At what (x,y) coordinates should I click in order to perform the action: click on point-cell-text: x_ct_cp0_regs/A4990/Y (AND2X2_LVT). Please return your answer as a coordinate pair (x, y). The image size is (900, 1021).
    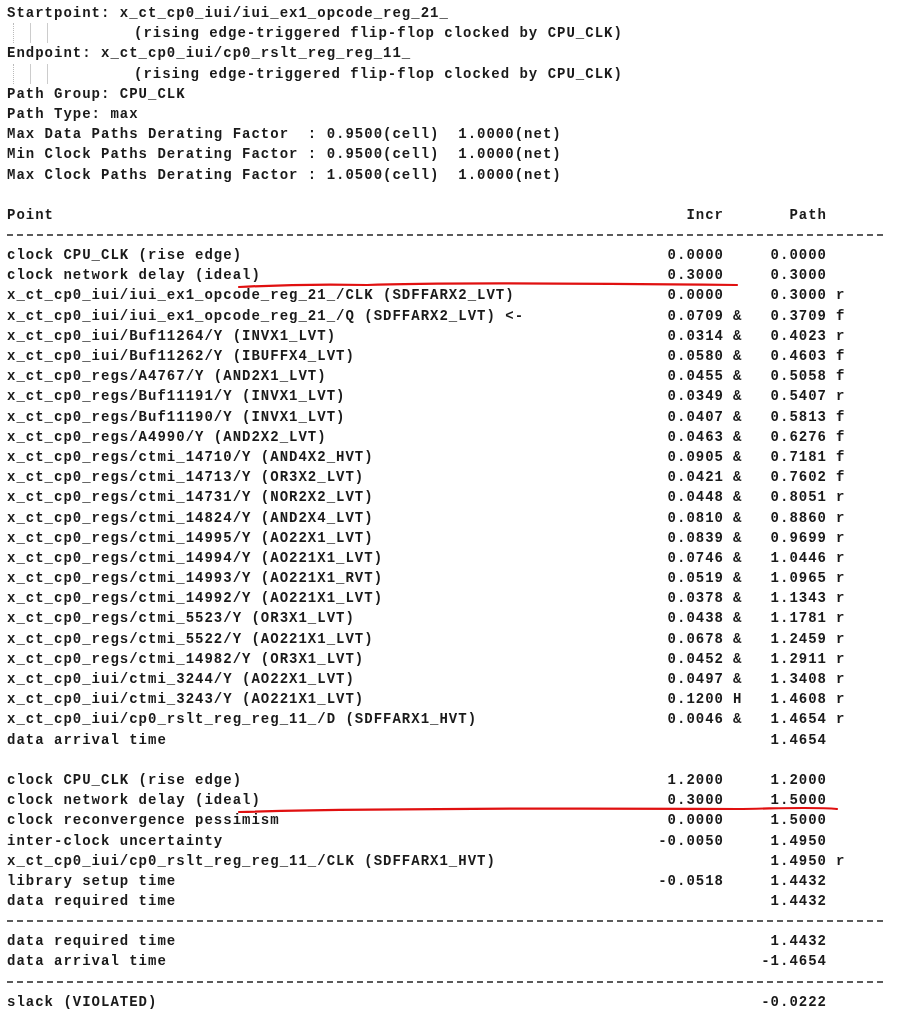
    Looking at the image, I should click on (167, 437).